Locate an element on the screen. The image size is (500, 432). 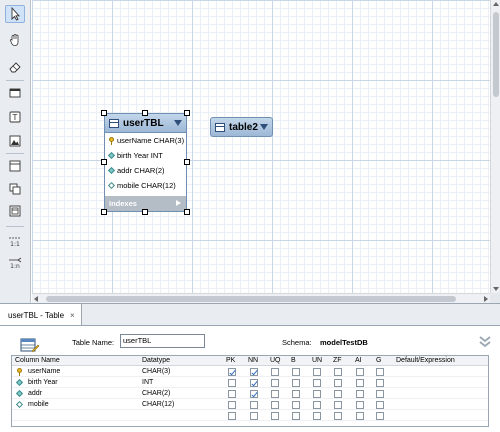
header-default: Default/Expression is located at coordinates (425, 361).